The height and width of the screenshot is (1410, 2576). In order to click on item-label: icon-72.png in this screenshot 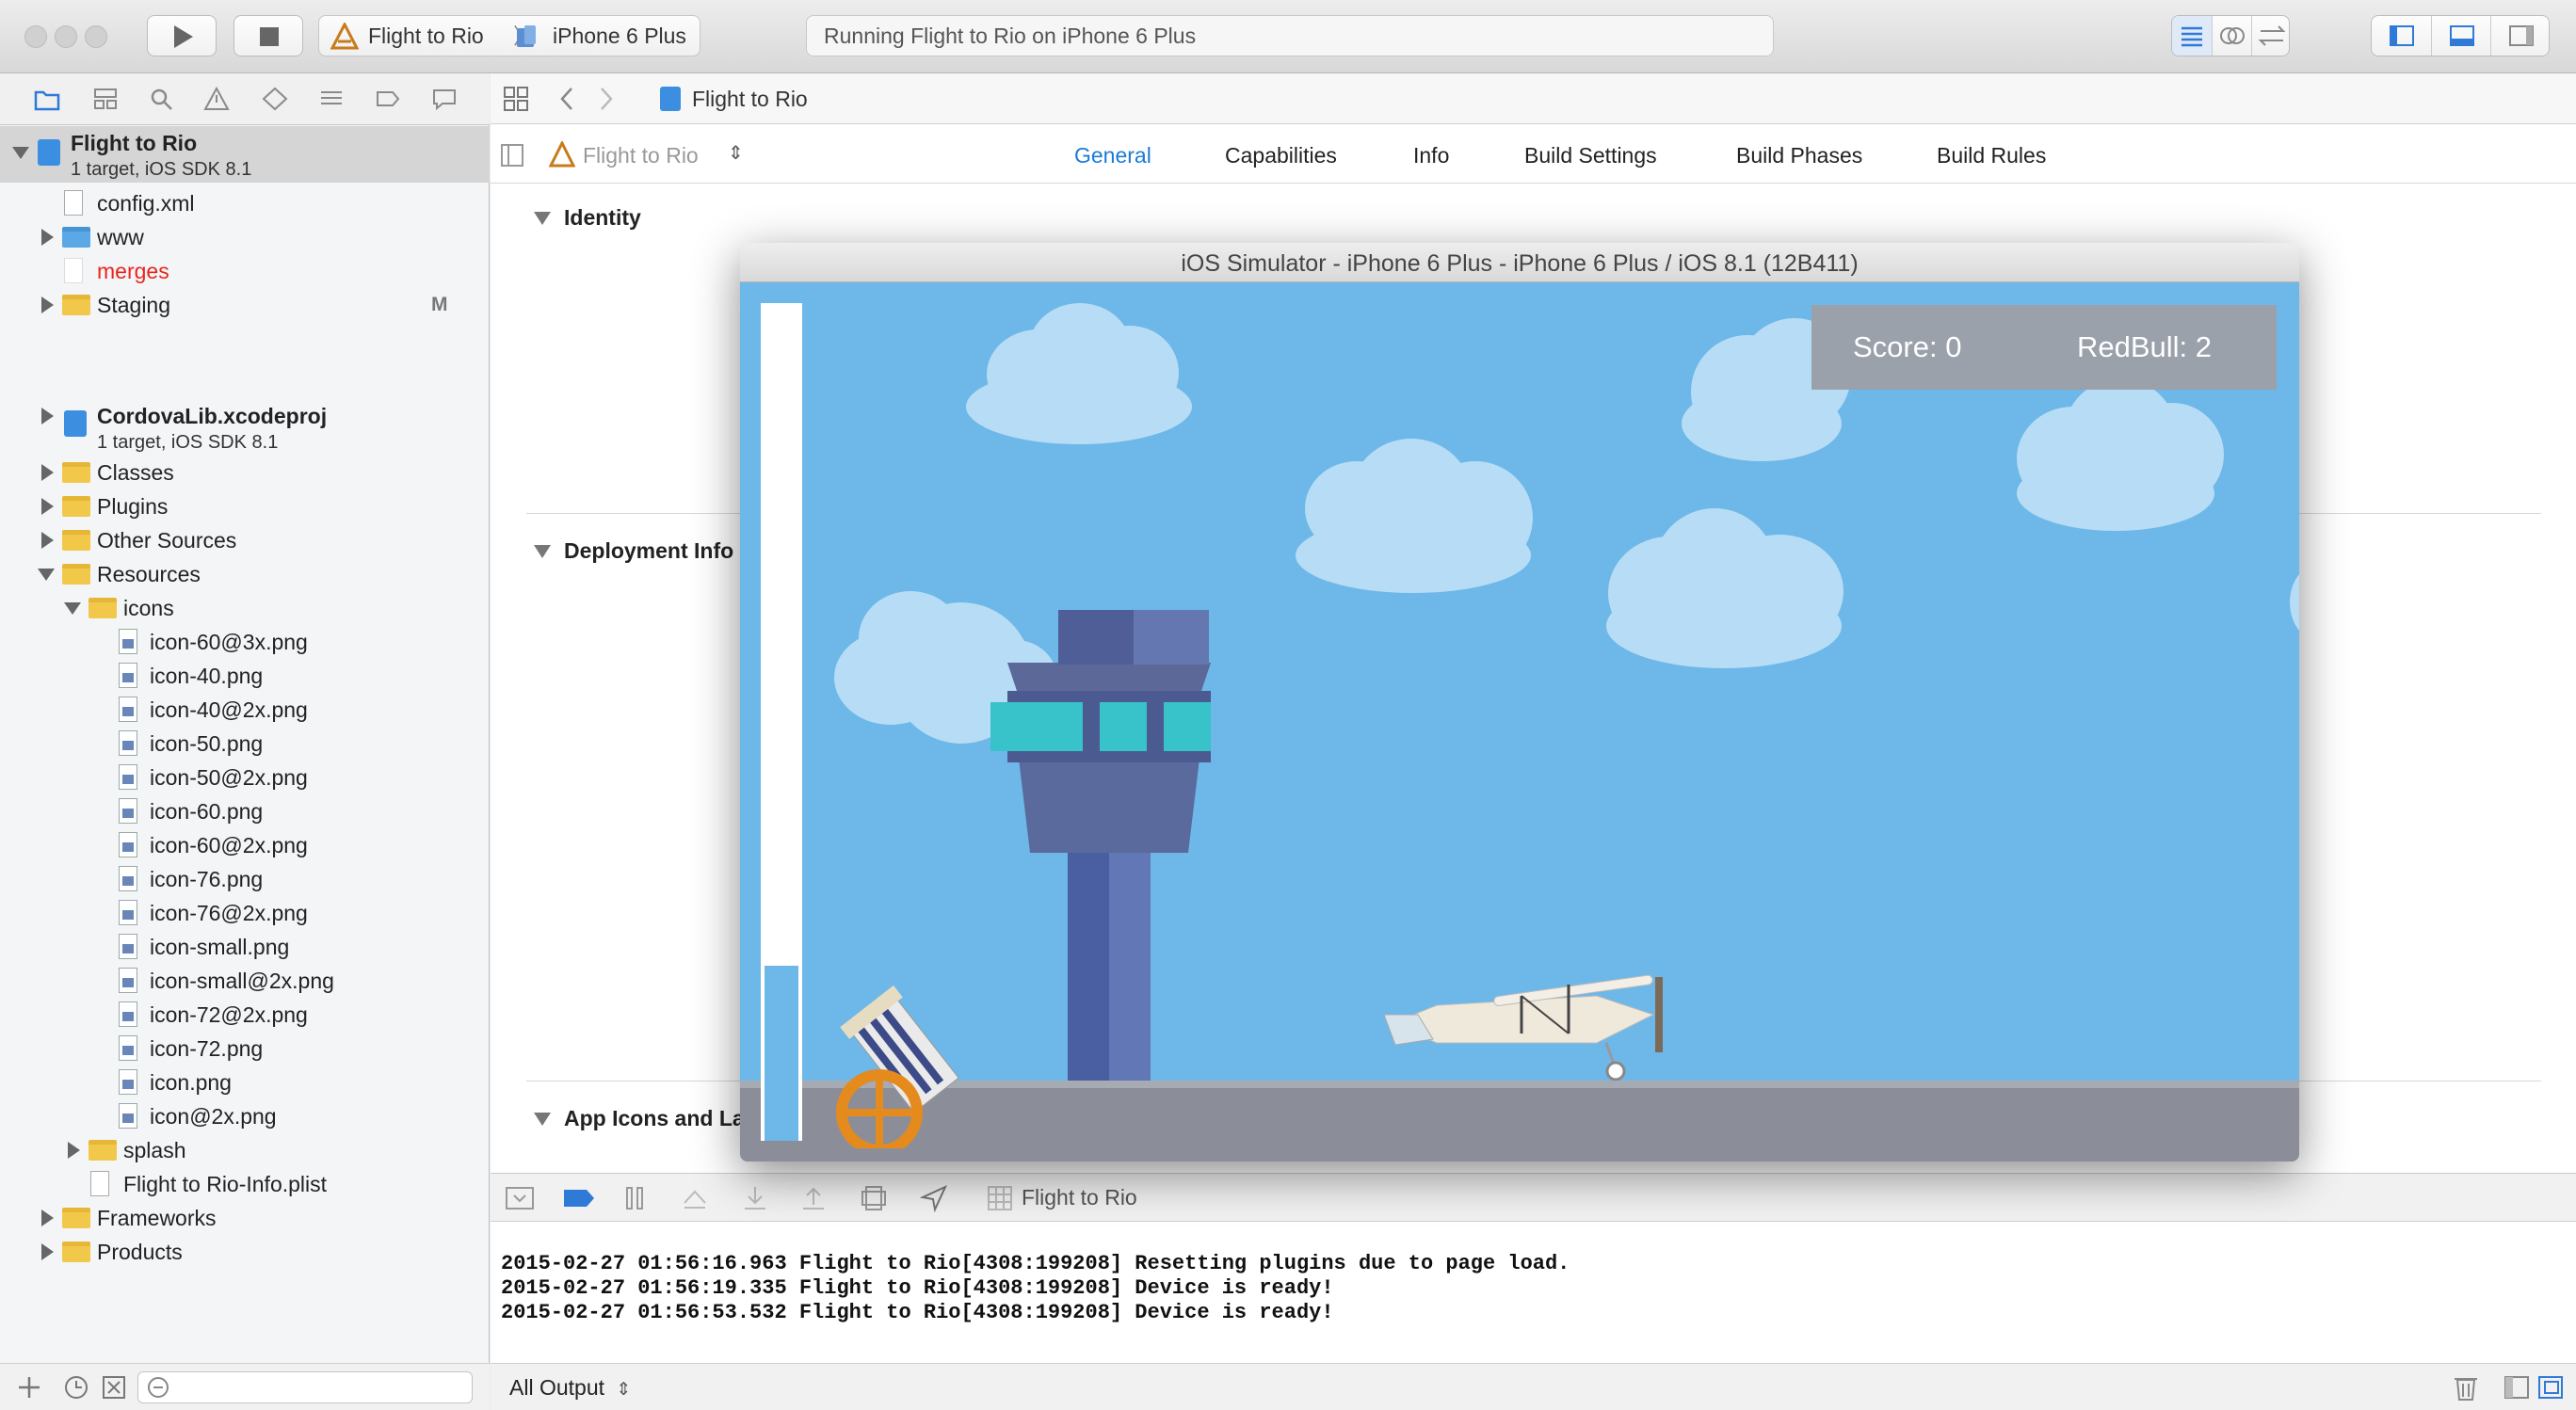, I will do `click(207, 1049)`.